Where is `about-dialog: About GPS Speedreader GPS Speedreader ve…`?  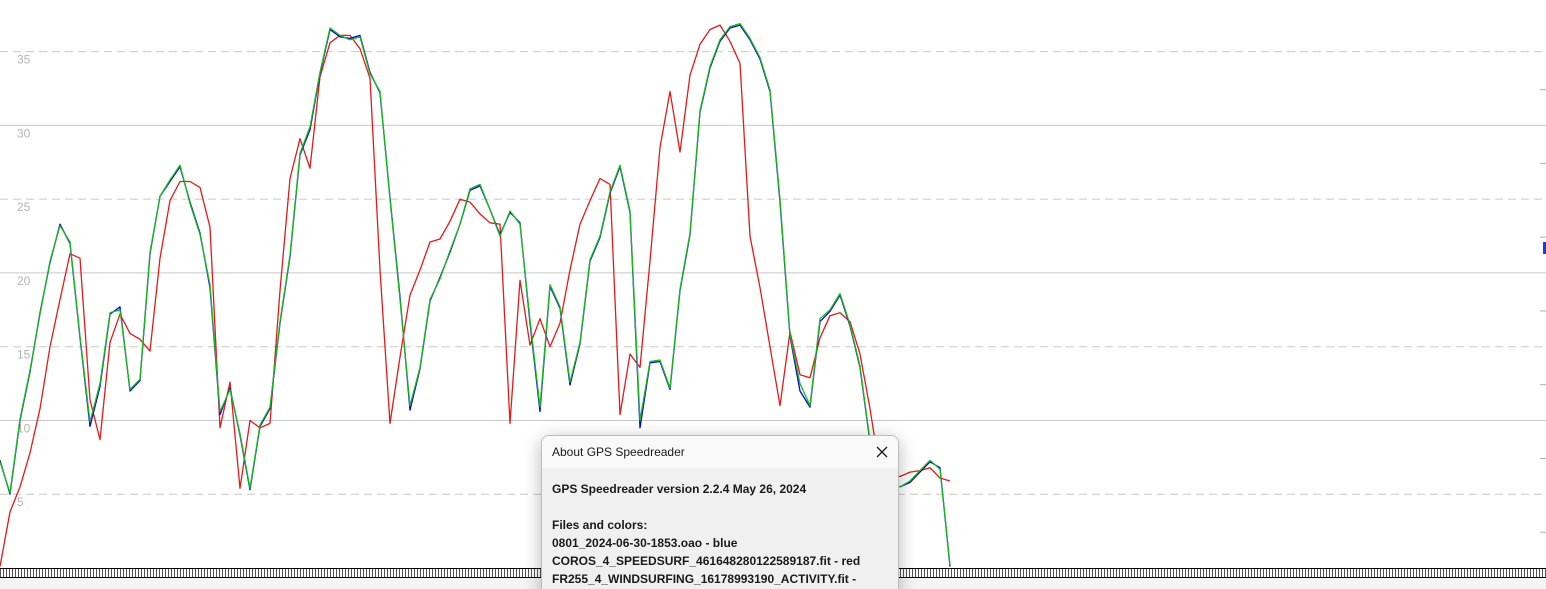
about-dialog: About GPS Speedreader GPS Speedreader ve… is located at coordinates (720, 512).